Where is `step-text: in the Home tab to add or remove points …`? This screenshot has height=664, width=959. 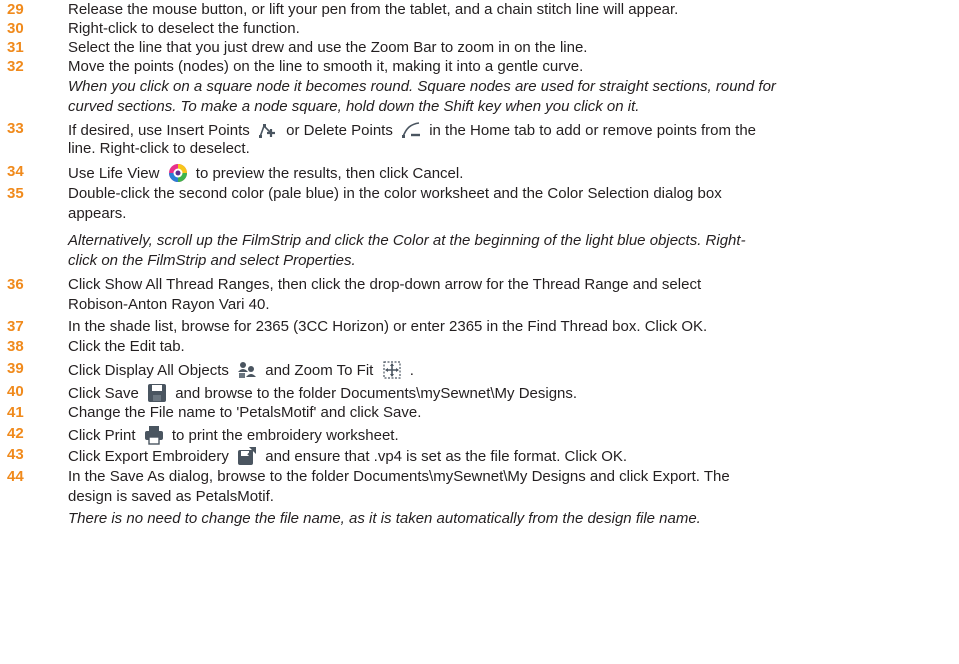 step-text: in the Home tab to add or remove points … is located at coordinates (593, 130).